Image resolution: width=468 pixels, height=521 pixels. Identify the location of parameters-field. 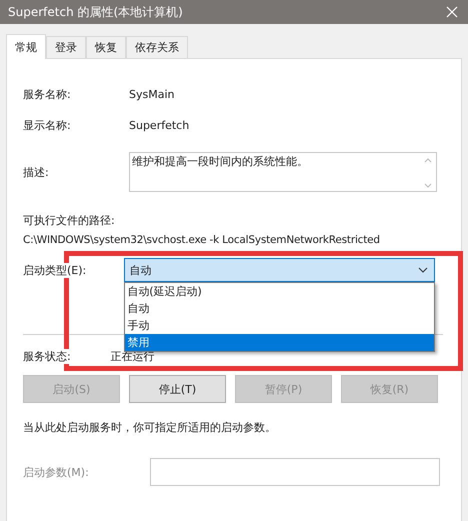
(295, 472).